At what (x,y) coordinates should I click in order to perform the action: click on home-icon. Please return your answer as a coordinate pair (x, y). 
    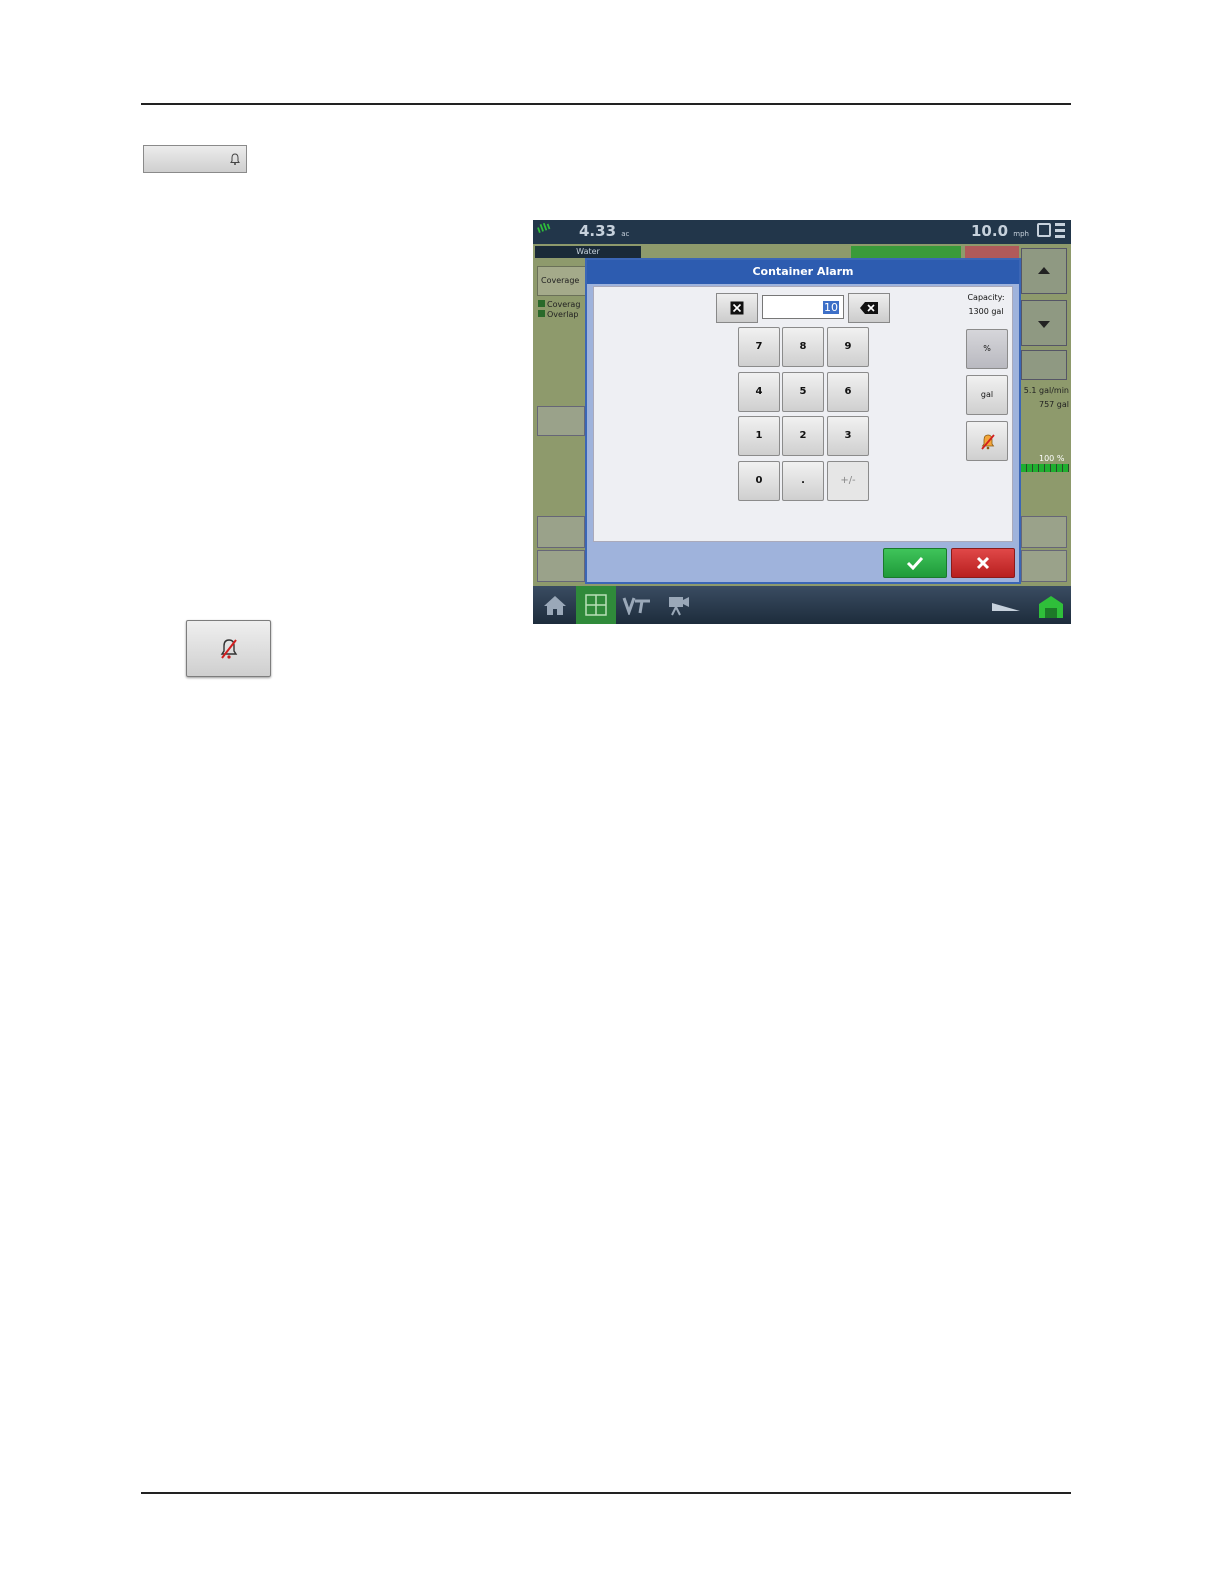
    Looking at the image, I should click on (555, 605).